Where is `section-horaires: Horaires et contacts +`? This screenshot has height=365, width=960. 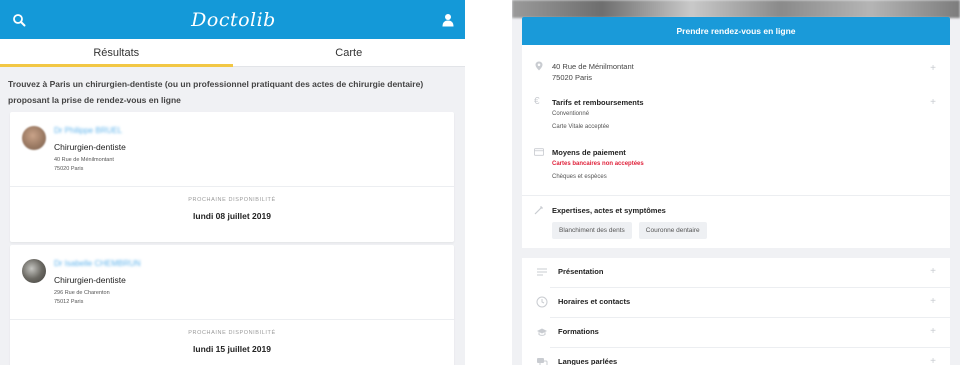 section-horaires: Horaires et contacts + is located at coordinates (736, 303).